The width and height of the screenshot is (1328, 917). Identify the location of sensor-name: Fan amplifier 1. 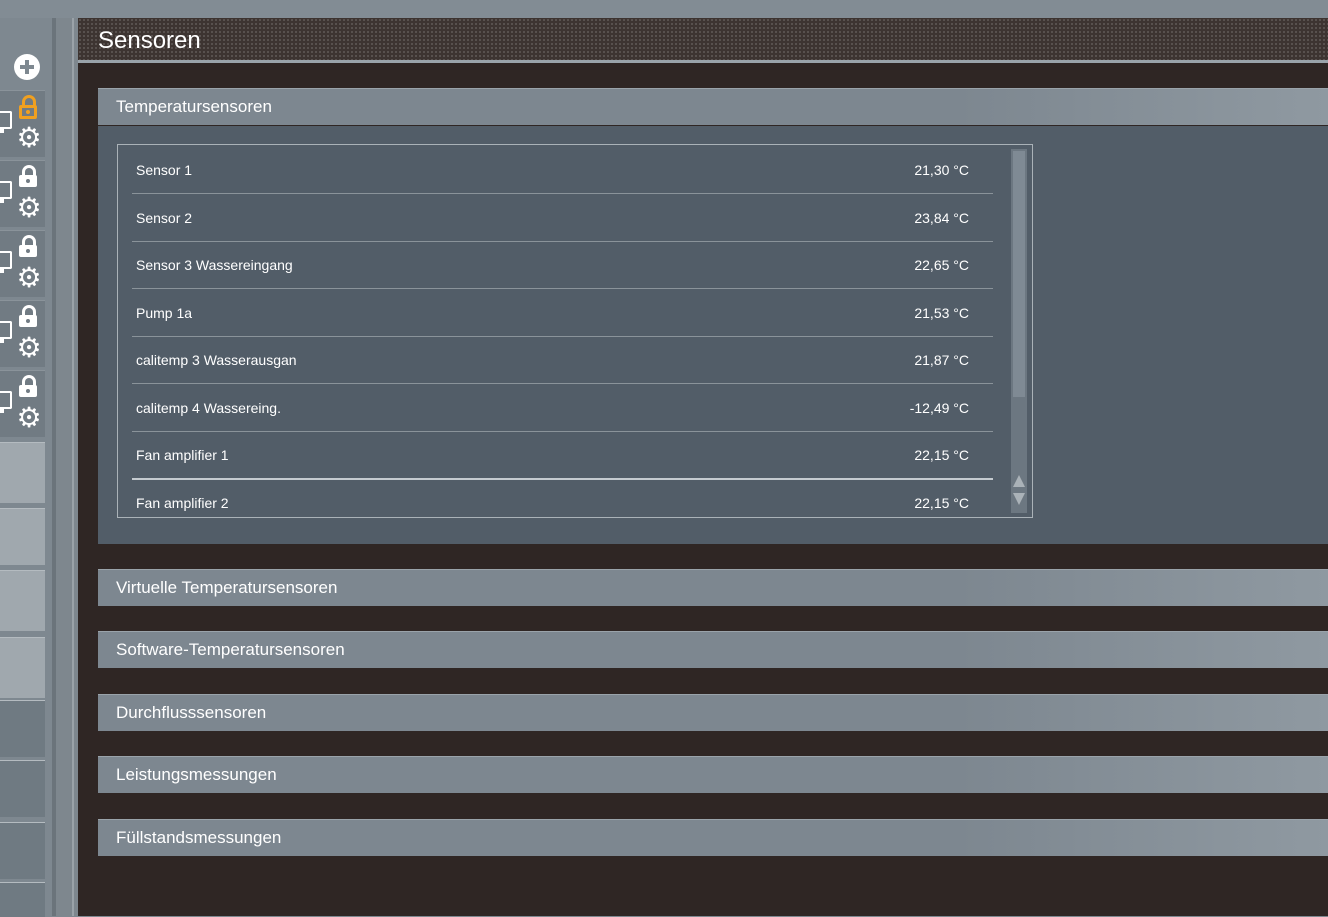
(182, 455).